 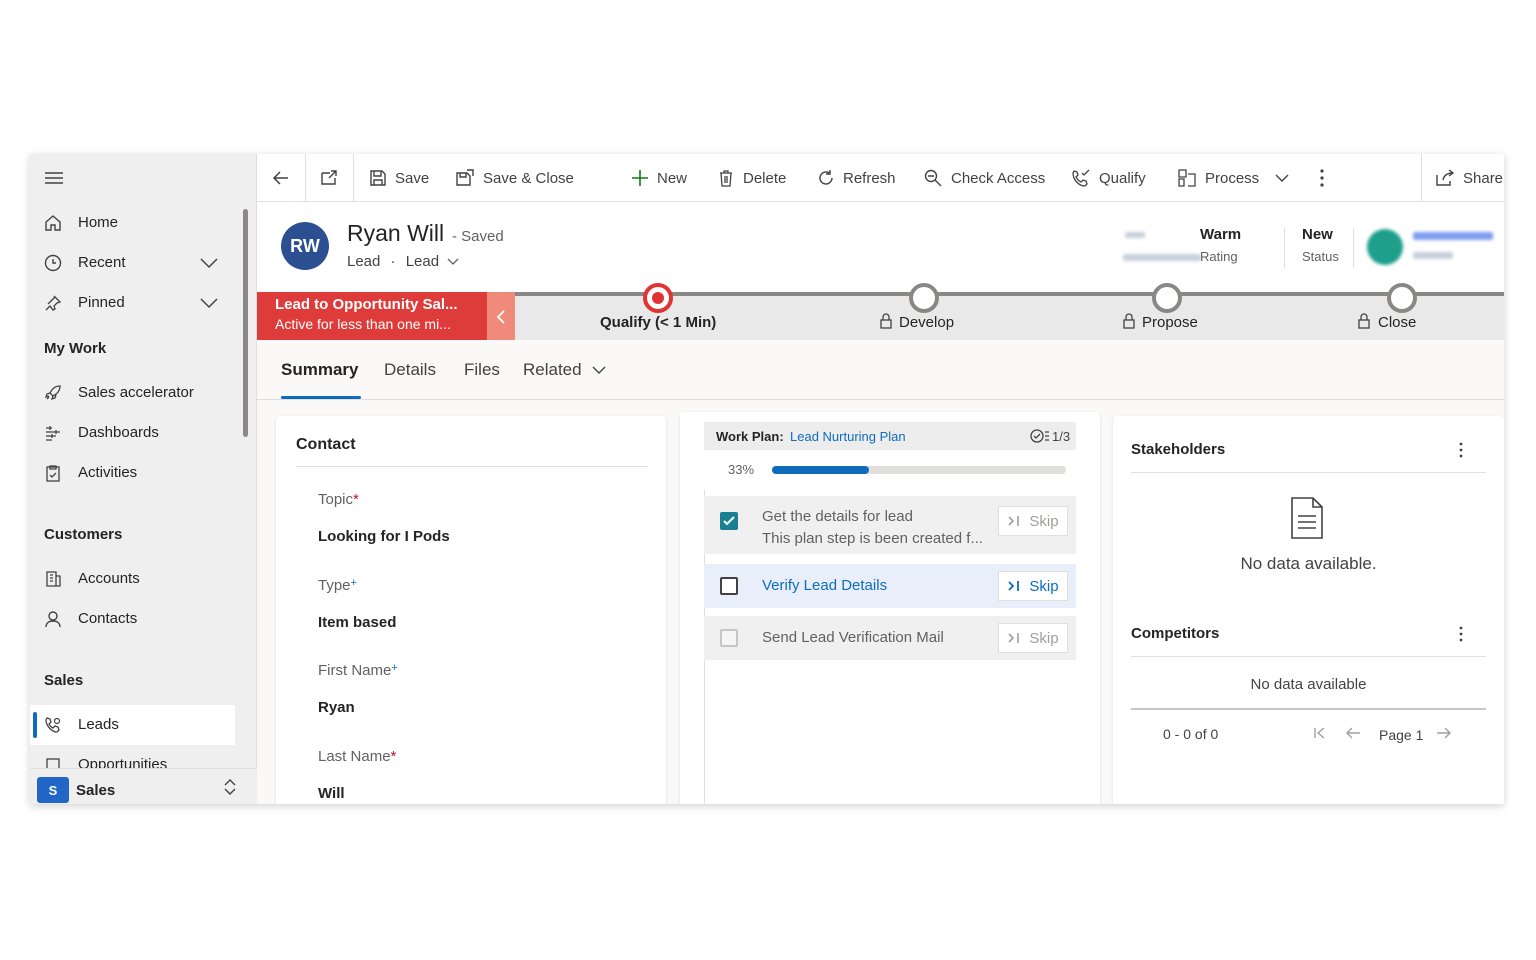 I want to click on stage-node, so click(x=924, y=298).